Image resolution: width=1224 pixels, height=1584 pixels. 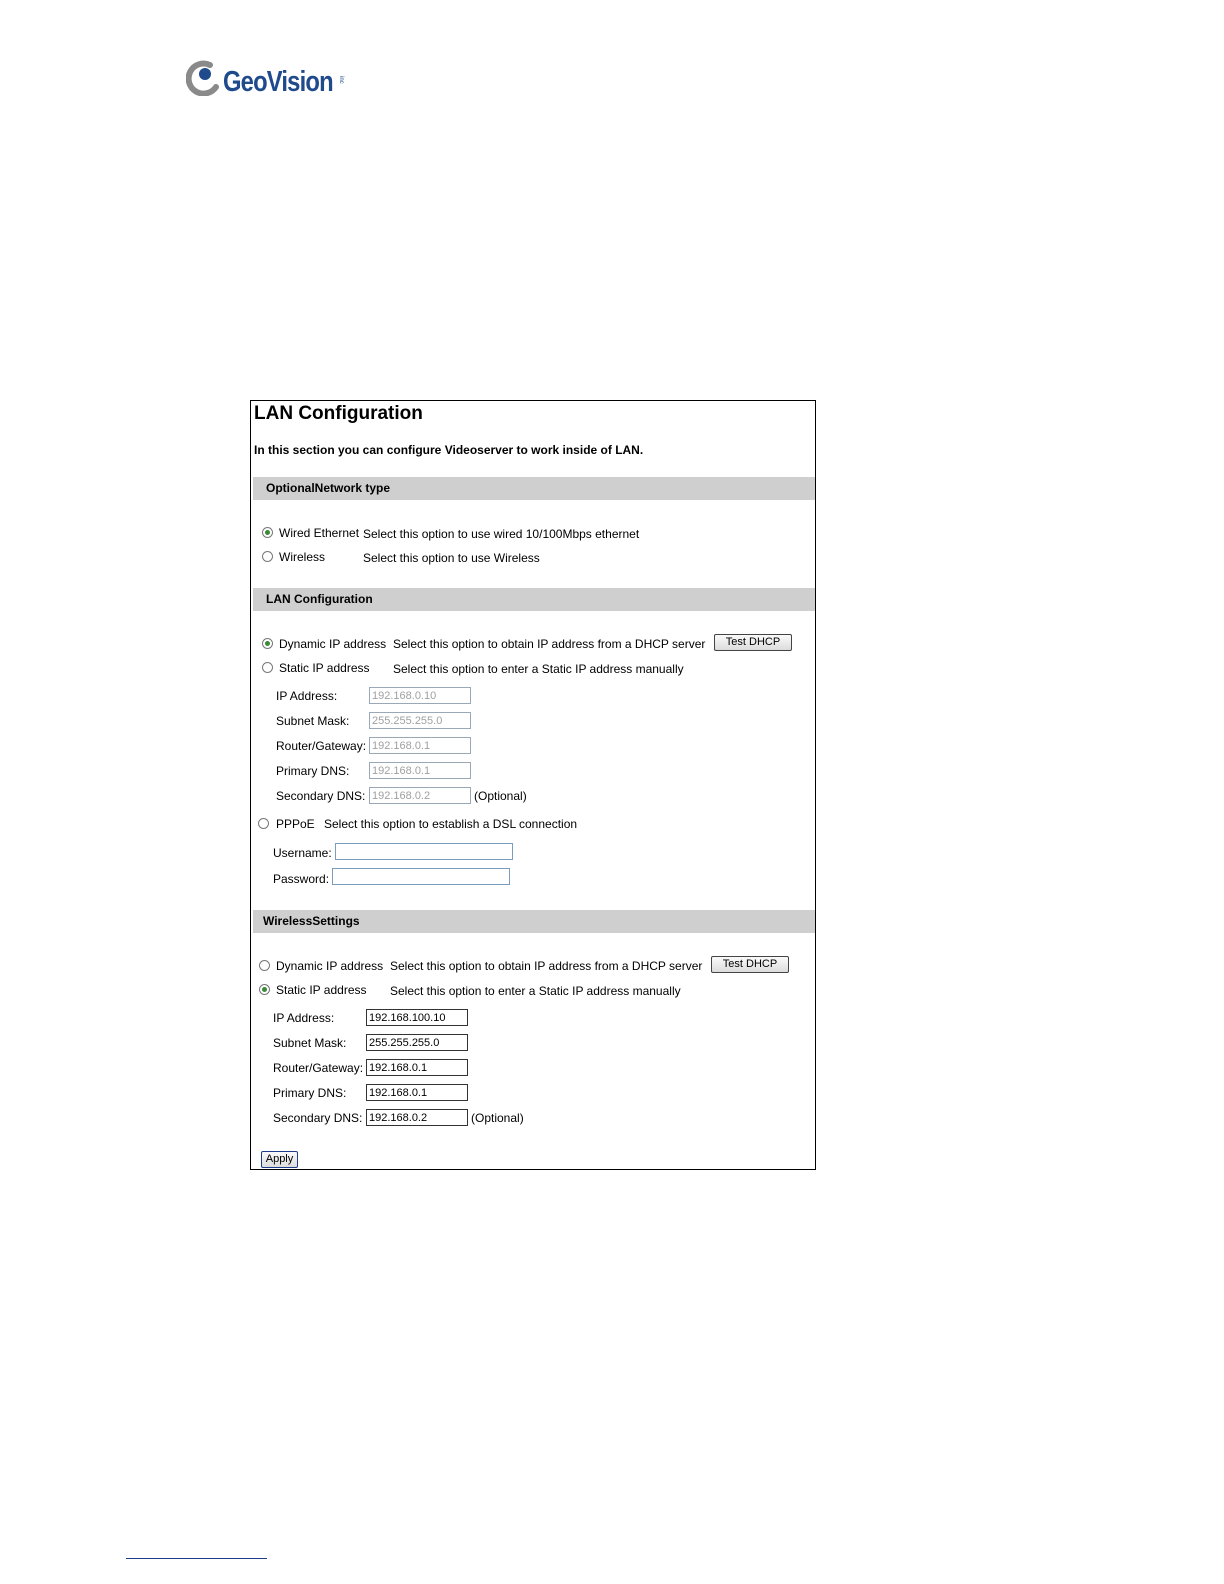 What do you see at coordinates (313, 771) in the screenshot?
I see `lan-primary-dns-label: Primary DNS:` at bounding box center [313, 771].